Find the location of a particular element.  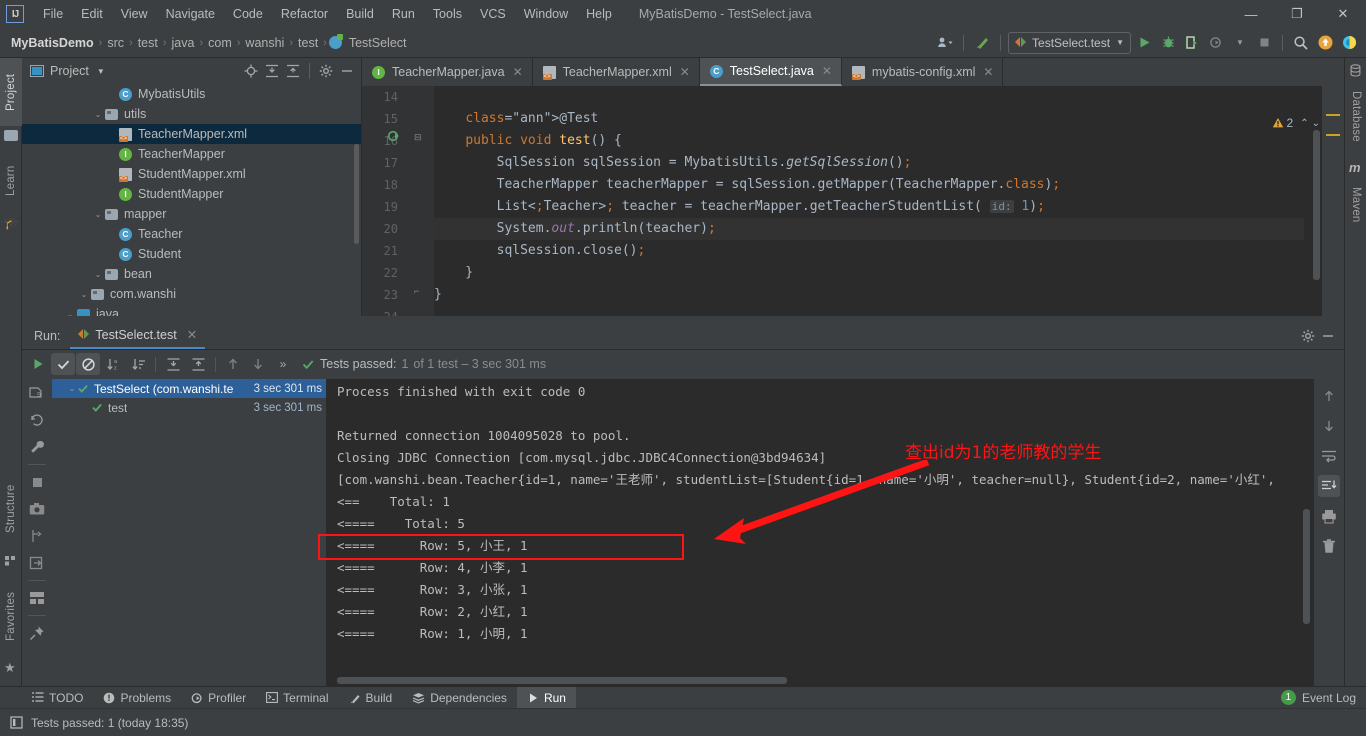

tree-item-bean: ⌄ bean is located at coordinates (191, 274).